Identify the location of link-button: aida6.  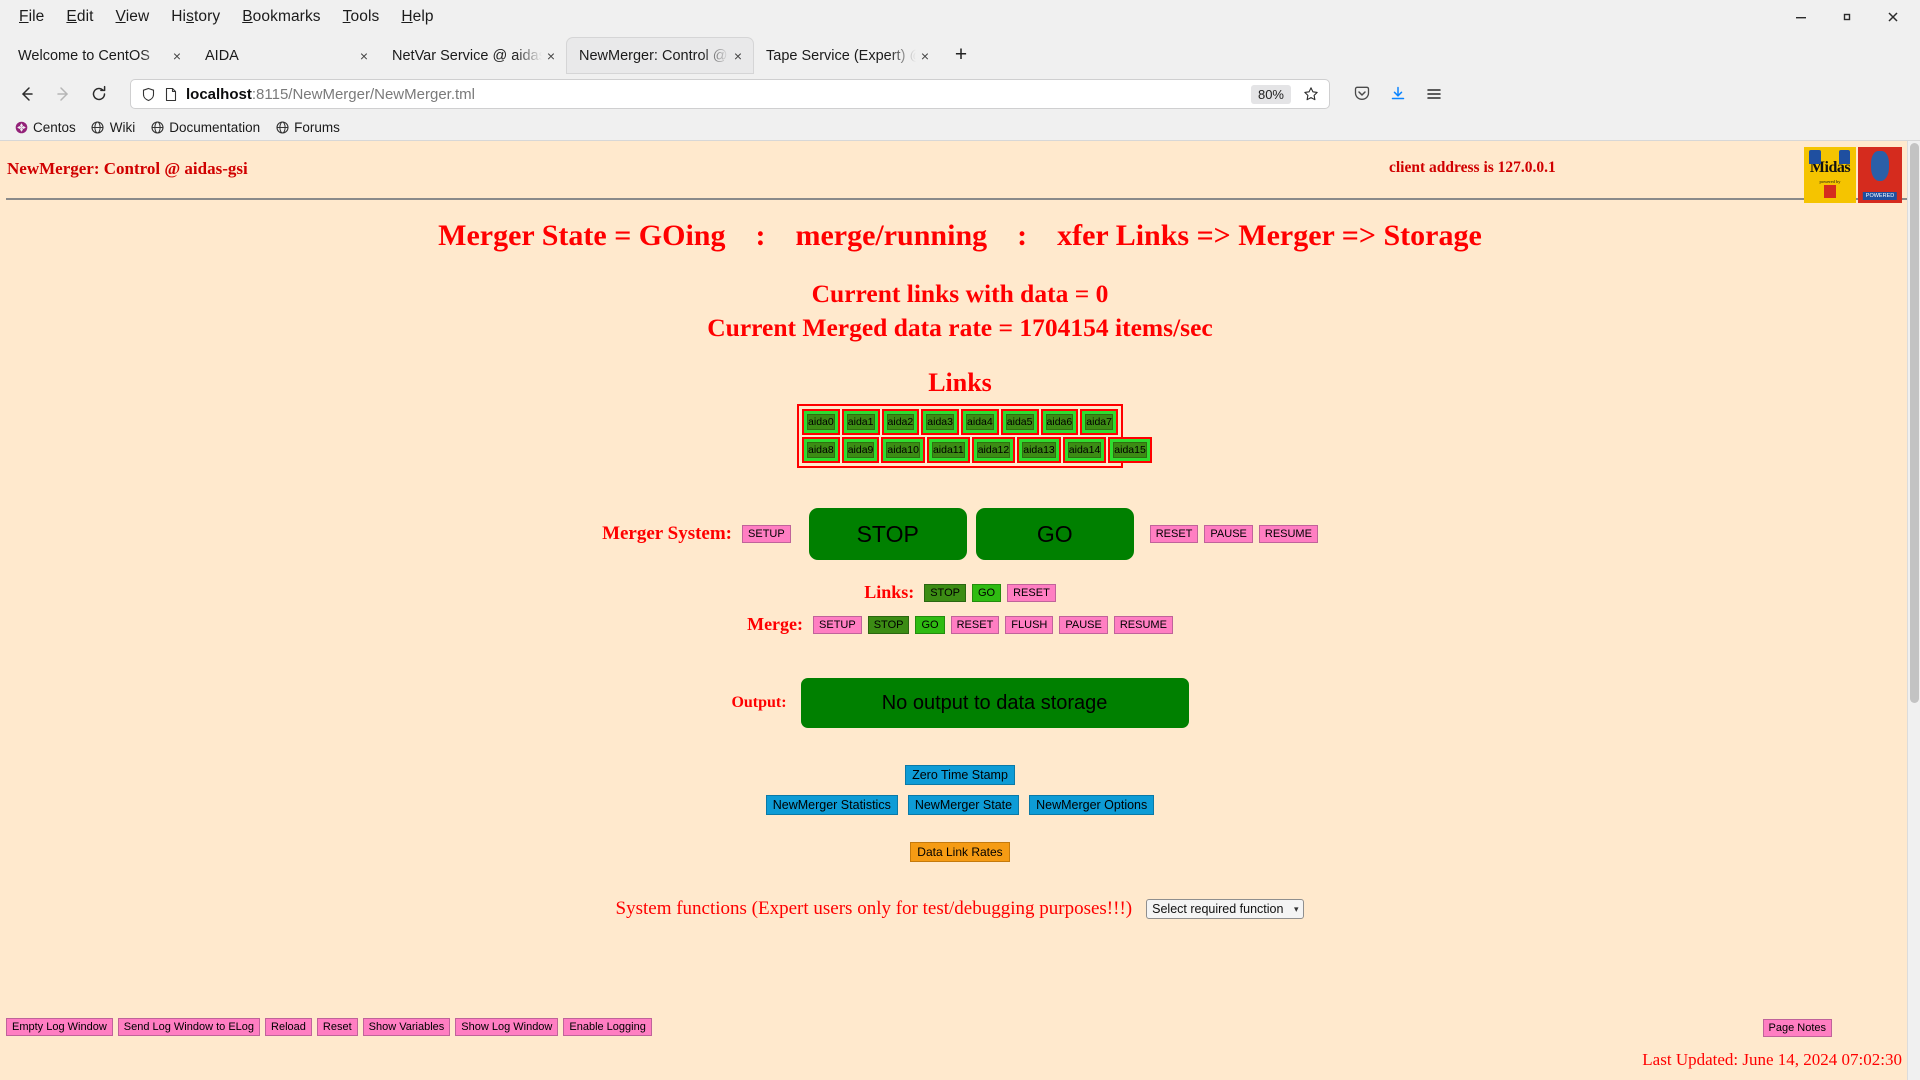
(1059, 422).